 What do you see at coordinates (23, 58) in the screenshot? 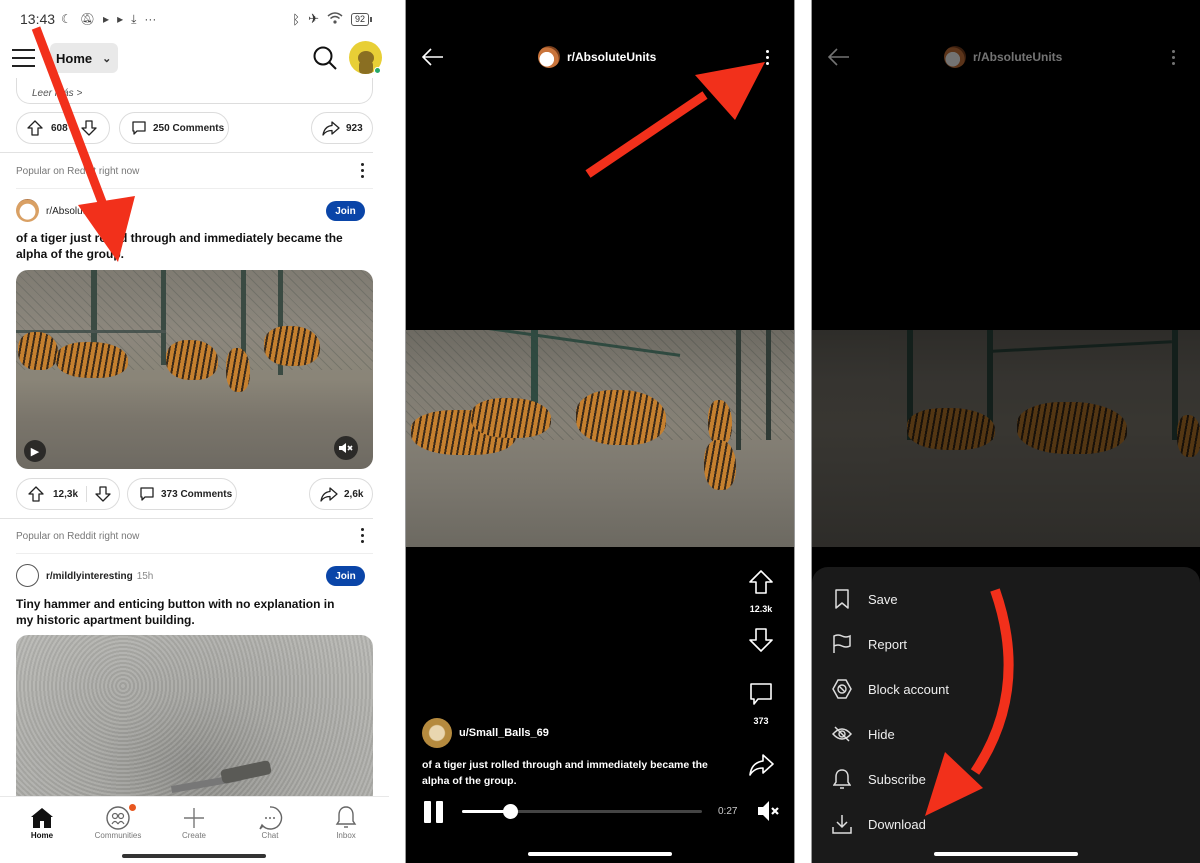
I see `menu-icon` at bounding box center [23, 58].